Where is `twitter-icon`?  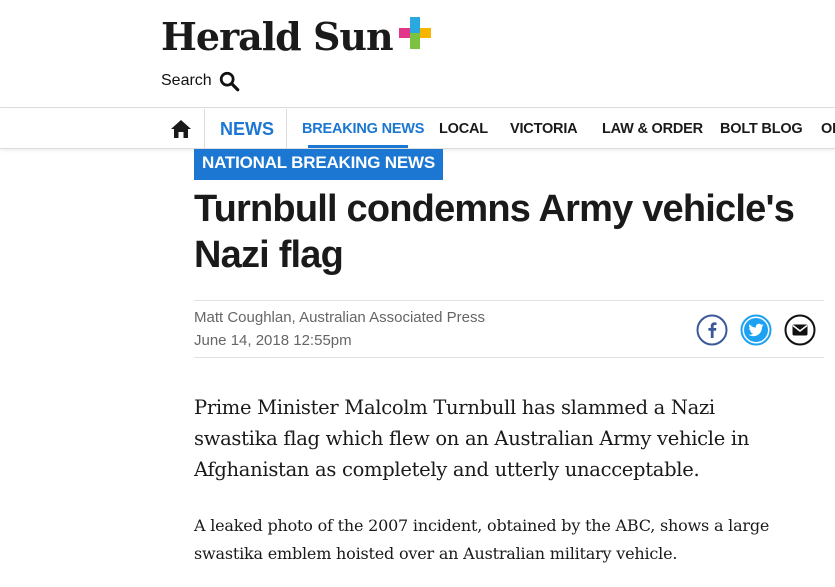 twitter-icon is located at coordinates (756, 330).